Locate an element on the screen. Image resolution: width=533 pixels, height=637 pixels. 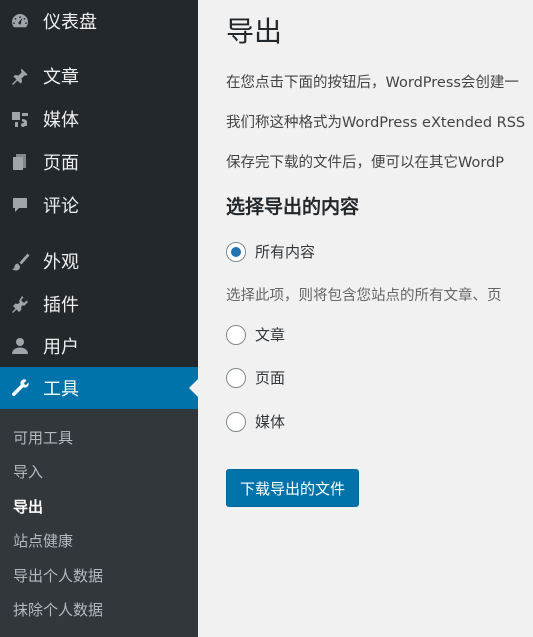
tools-submenu: 可用工具 导入 导出 站点健康 导出个人数据 抹除个人数据 is located at coordinates (99, 523).